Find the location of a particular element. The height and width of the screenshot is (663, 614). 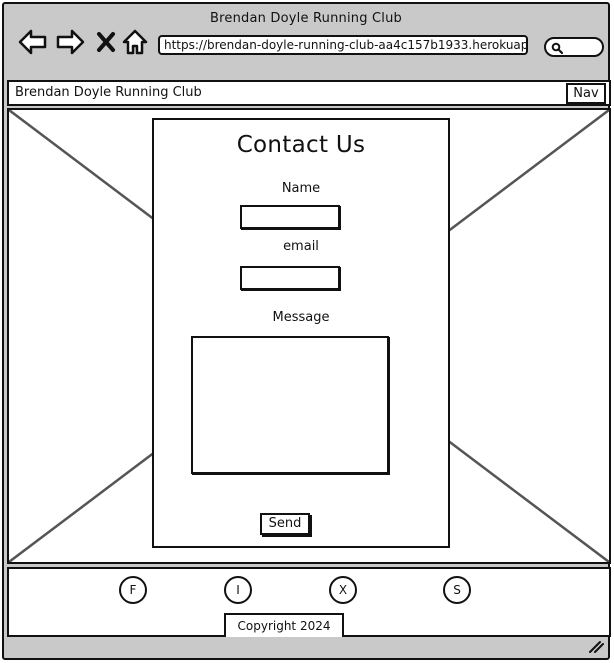

message-label: Message is located at coordinates (301, 317).